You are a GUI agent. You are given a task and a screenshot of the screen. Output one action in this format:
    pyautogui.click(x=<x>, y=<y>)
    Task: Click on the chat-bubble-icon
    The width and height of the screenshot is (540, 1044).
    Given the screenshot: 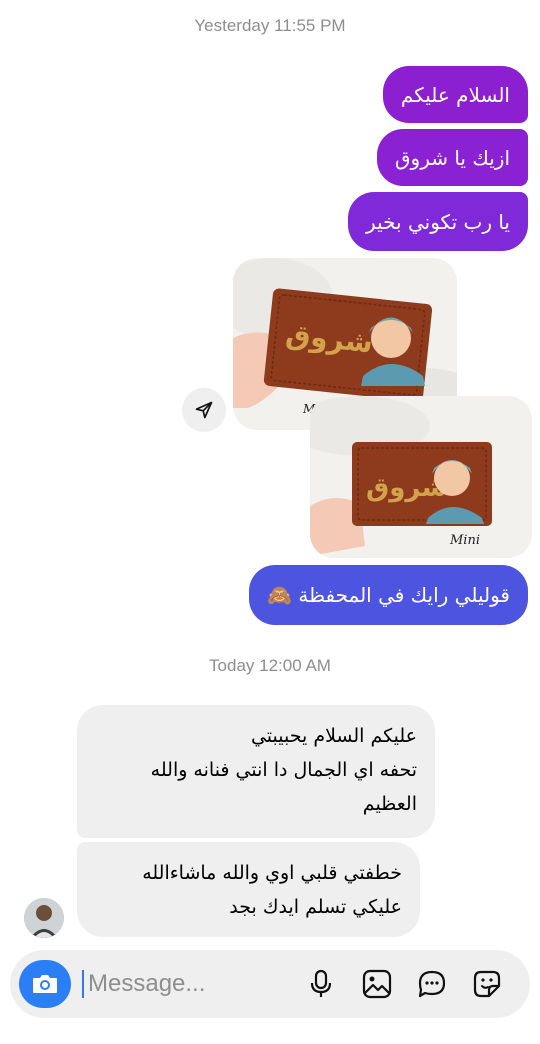 What is the action you would take?
    pyautogui.click(x=432, y=984)
    